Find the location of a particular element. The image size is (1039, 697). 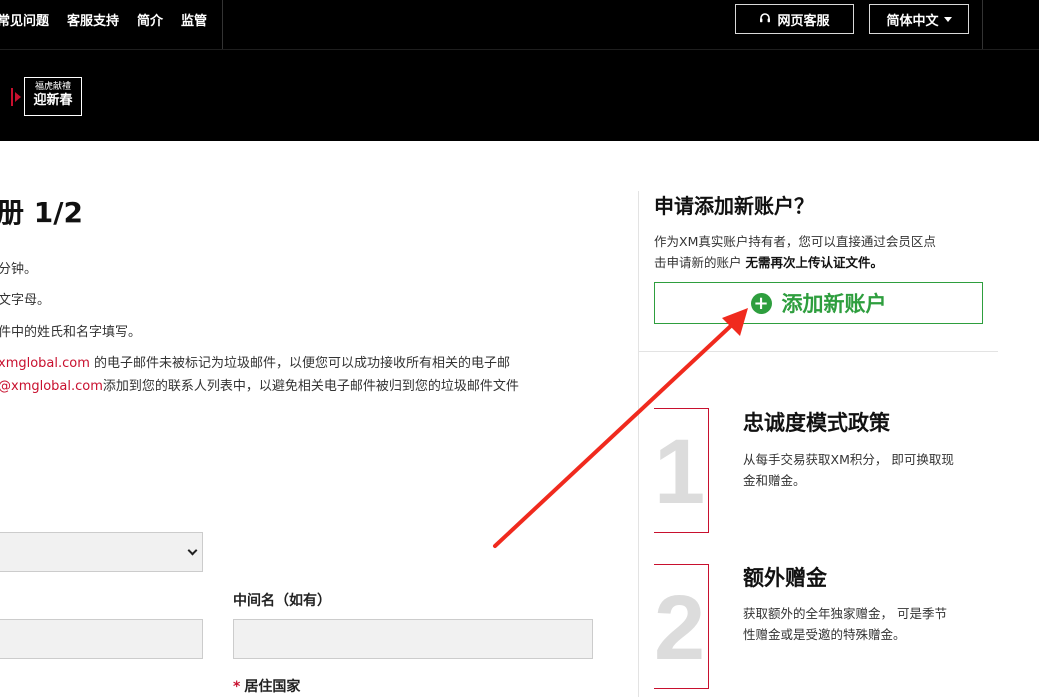

live-chat-button: 网页客服 is located at coordinates (794, 19).